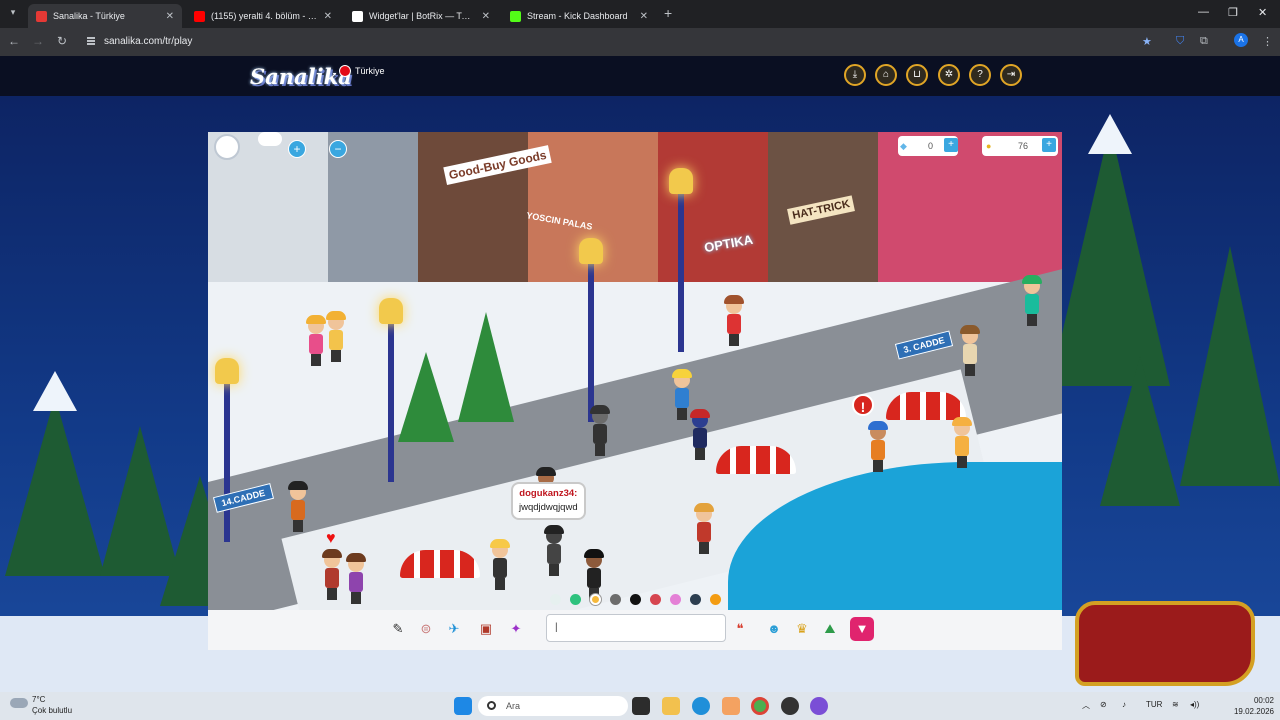  What do you see at coordinates (297, 149) in the screenshot?
I see `zoom-in-button: +` at bounding box center [297, 149].